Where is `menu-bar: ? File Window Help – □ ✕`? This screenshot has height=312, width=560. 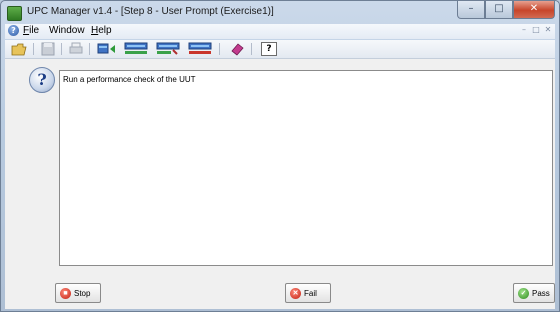
menu-bar: ? File Window Help – □ ✕ is located at coordinates (280, 31).